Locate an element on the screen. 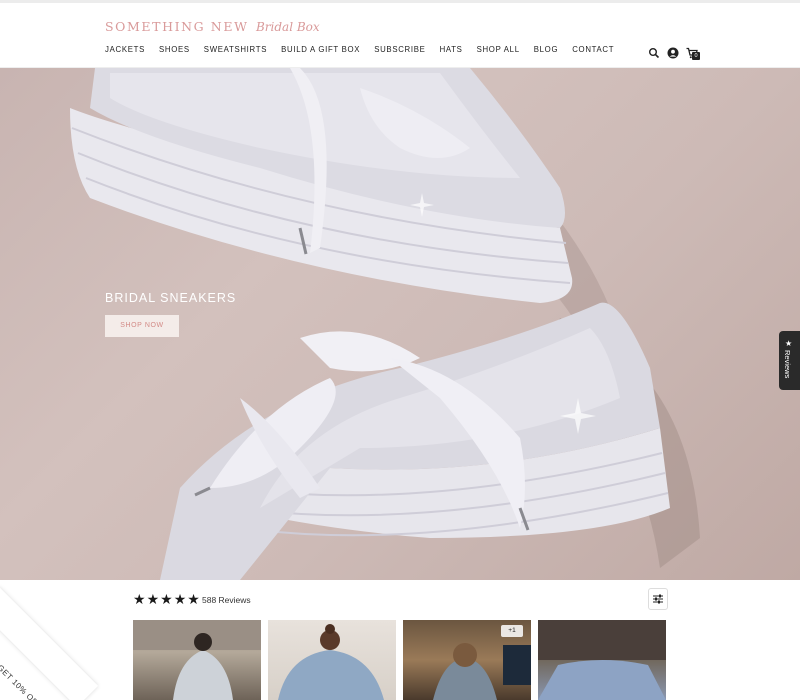 The height and width of the screenshot is (700, 800). reviews-tab-label: Reviews is located at coordinates (787, 364).